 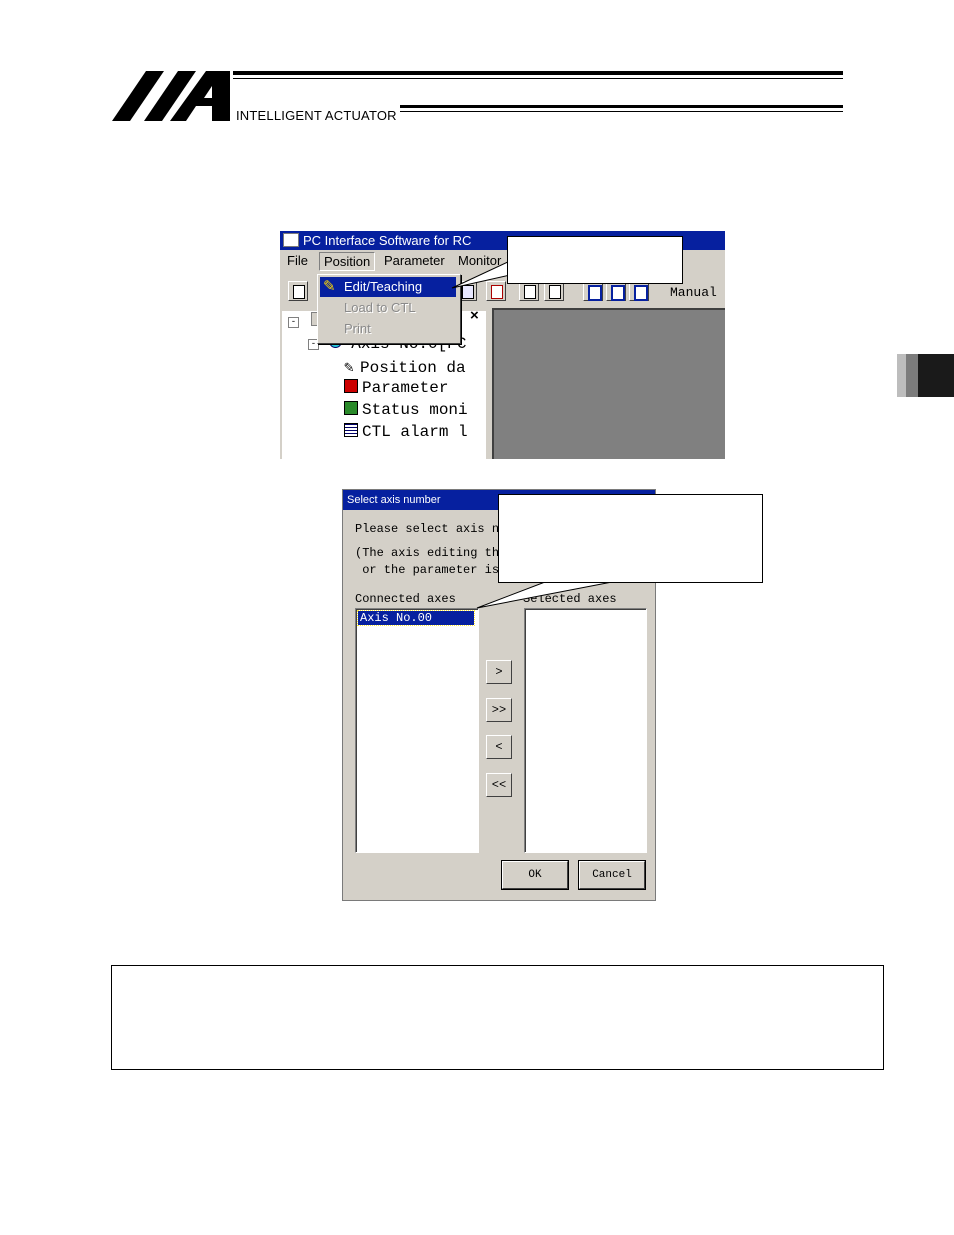 I want to click on header-rule-thick, so click(x=538, y=73).